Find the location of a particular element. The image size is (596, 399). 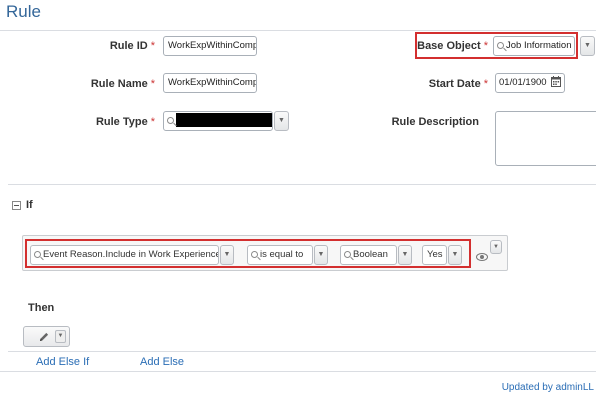

condition-operator-select: is equal to is located at coordinates (280, 255).